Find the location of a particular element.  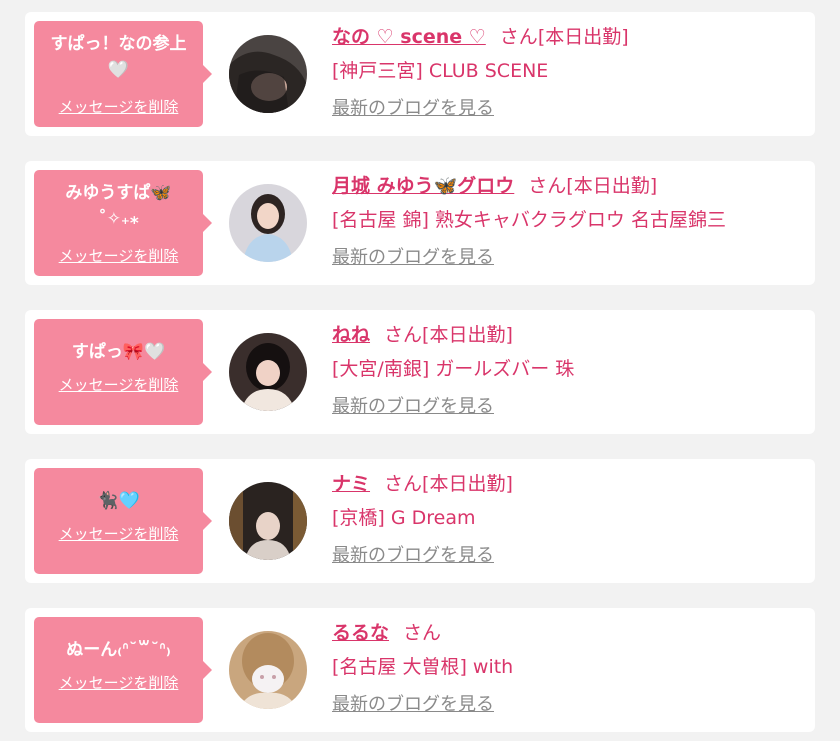

message-text: みゆうすぱ🦋 ˚✧₊⁎ is located at coordinates (118, 206).